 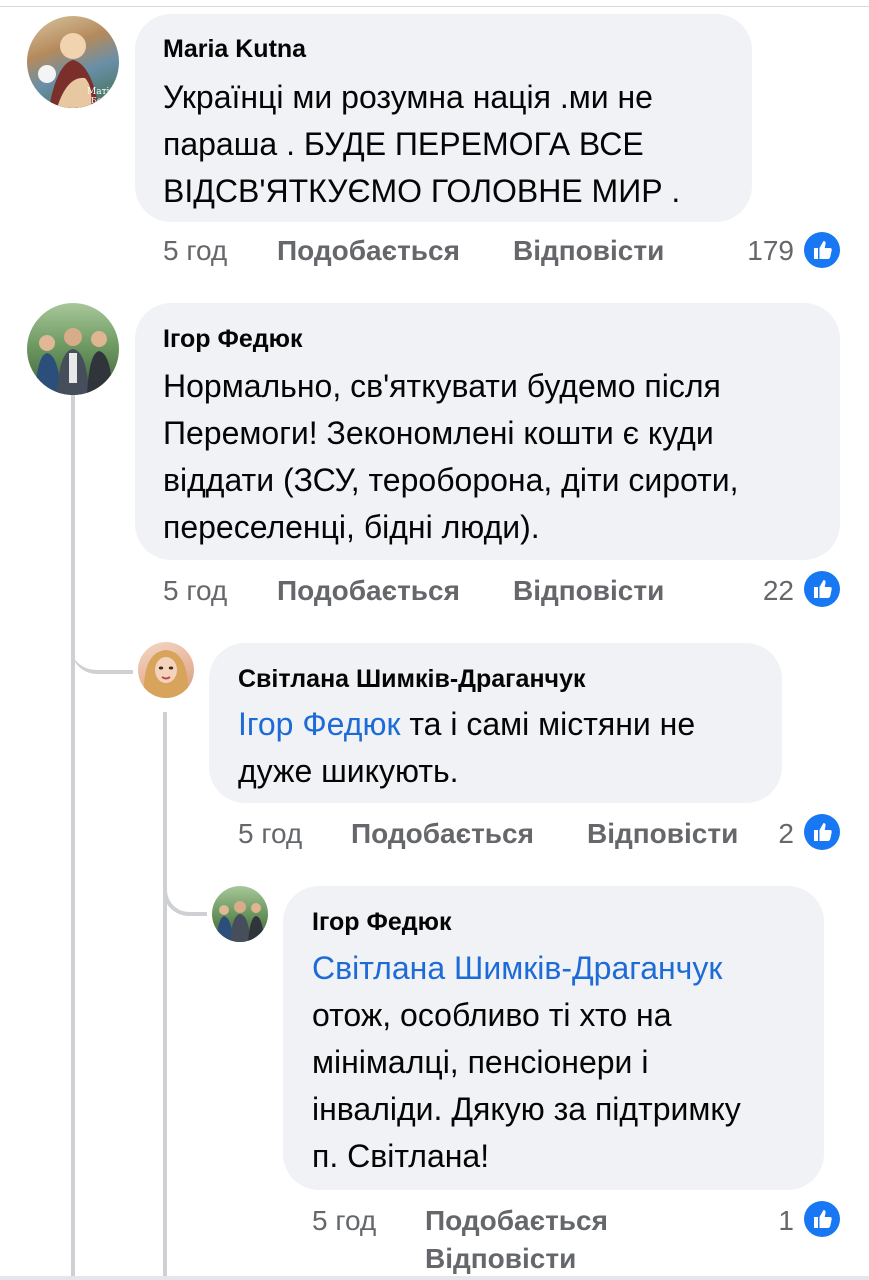 What do you see at coordinates (434, 6) in the screenshot?
I see `top-divider` at bounding box center [434, 6].